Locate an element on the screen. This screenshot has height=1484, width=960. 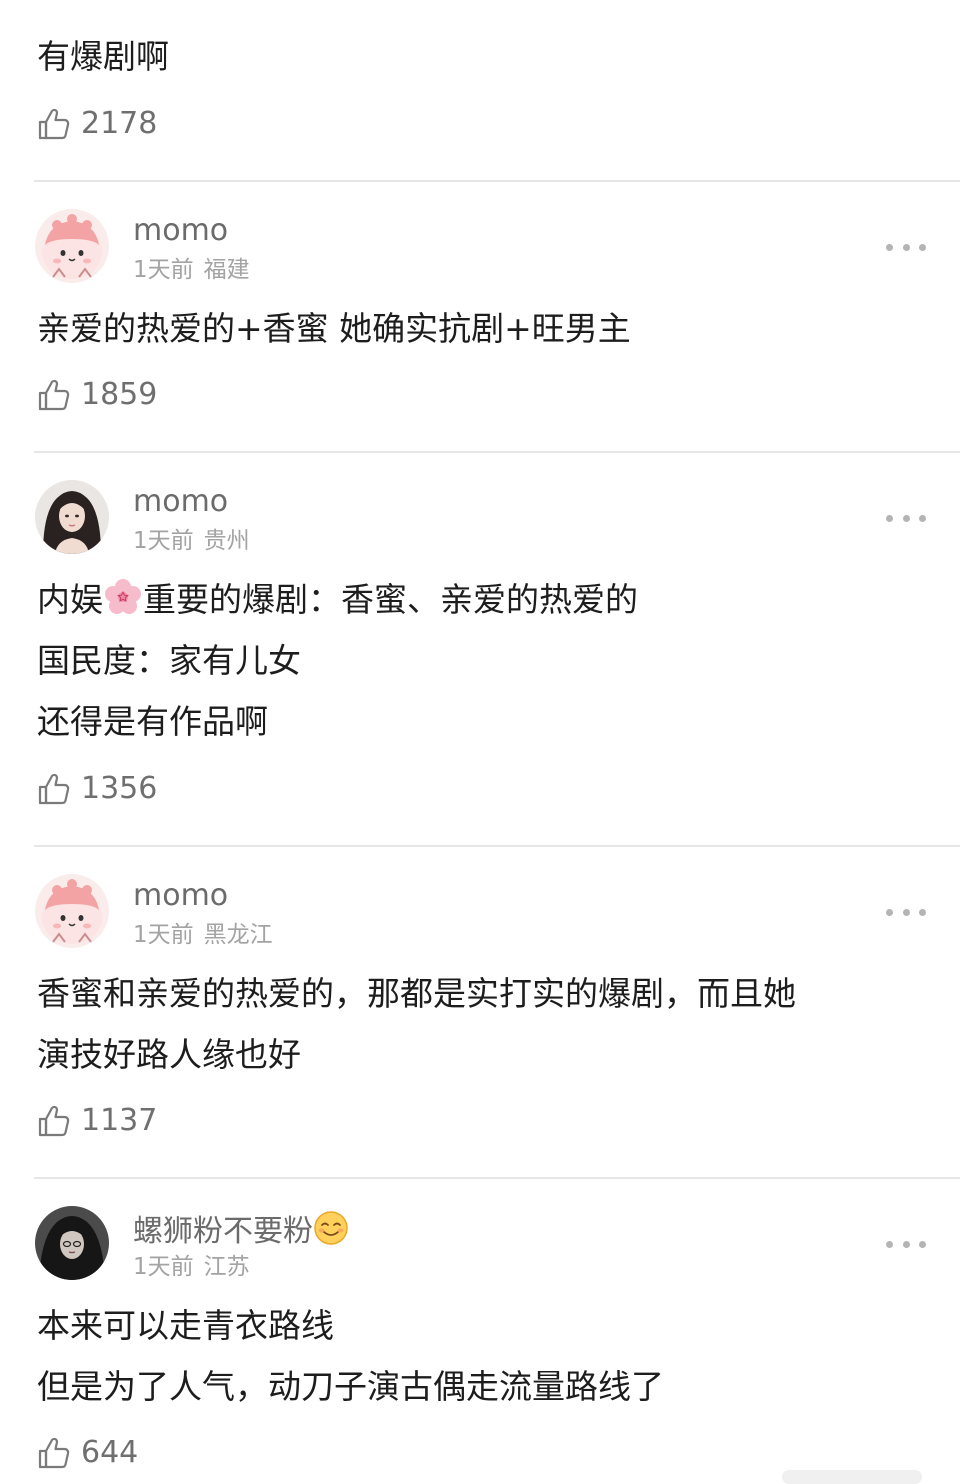
username: 螺狮粉不要粉 is located at coordinates (241, 1230).